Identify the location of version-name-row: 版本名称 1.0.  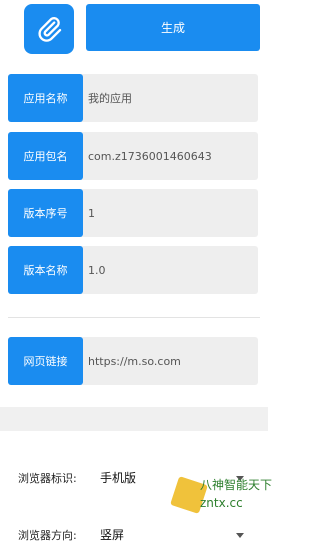
(133, 270).